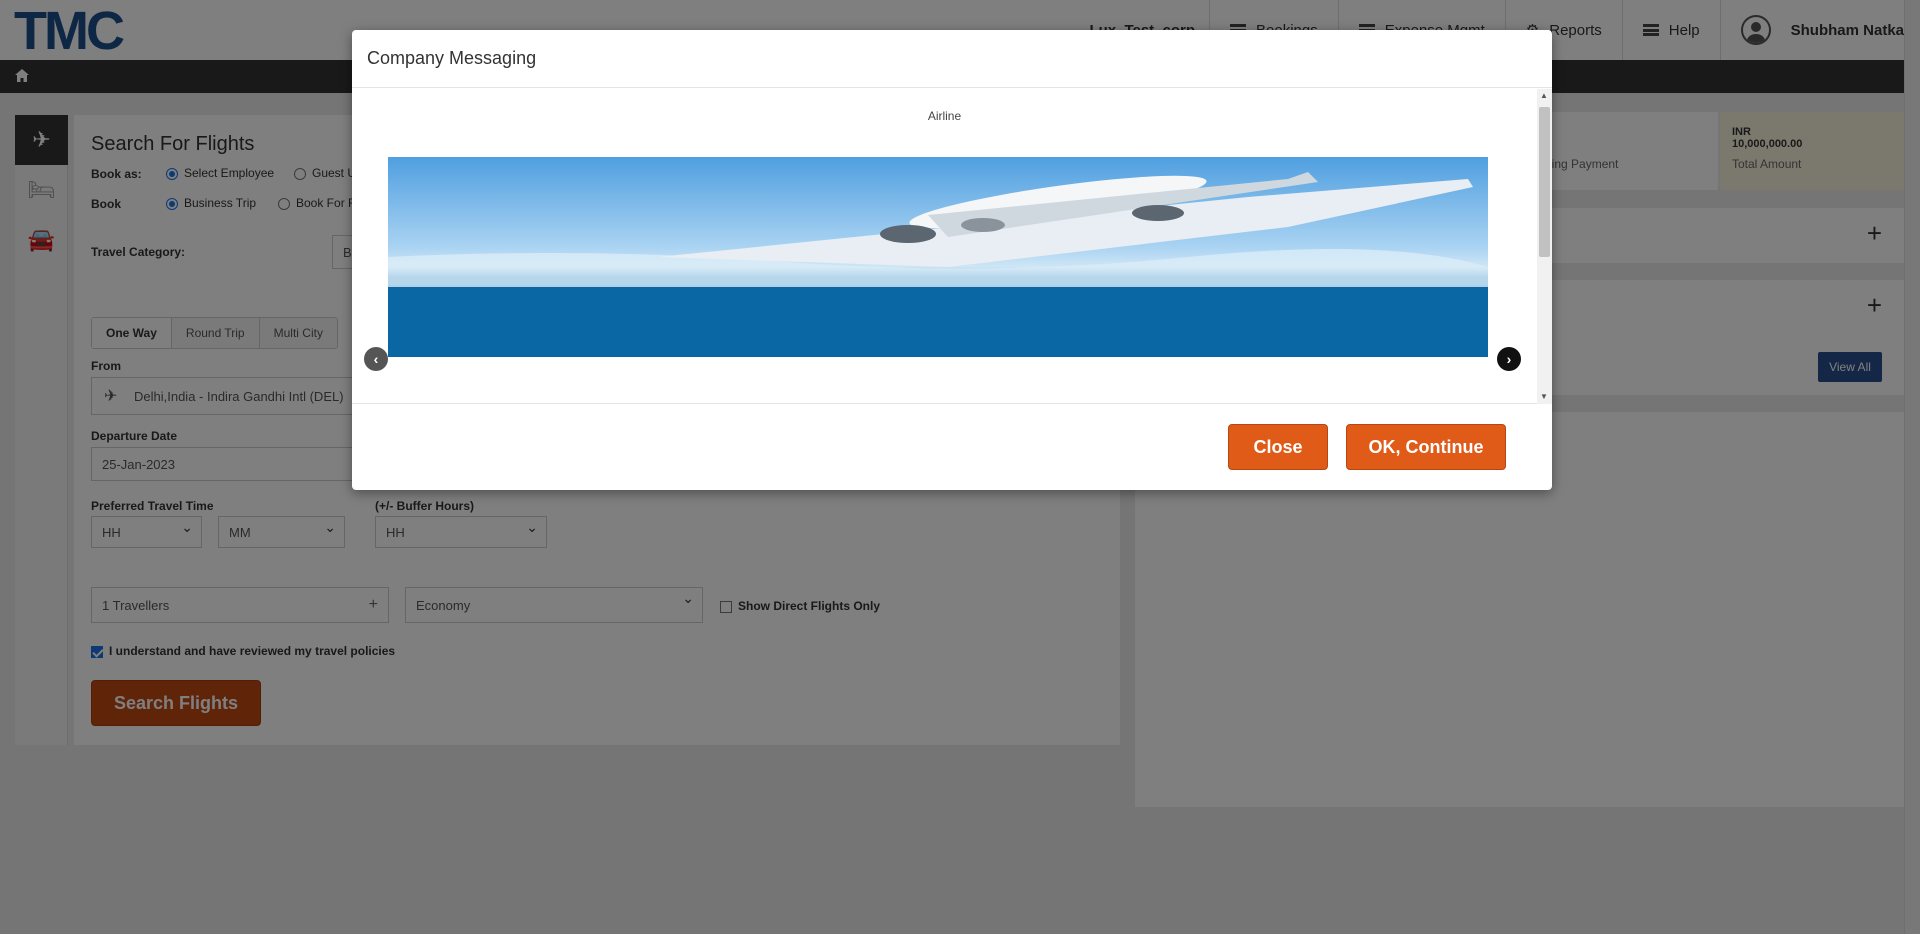  I want to click on slide-caption: Airline, so click(944, 116).